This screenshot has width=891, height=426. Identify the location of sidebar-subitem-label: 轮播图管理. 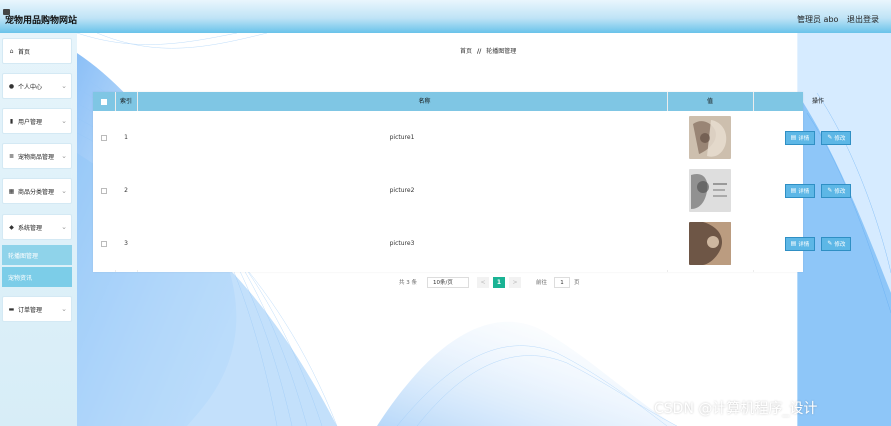
(23, 256).